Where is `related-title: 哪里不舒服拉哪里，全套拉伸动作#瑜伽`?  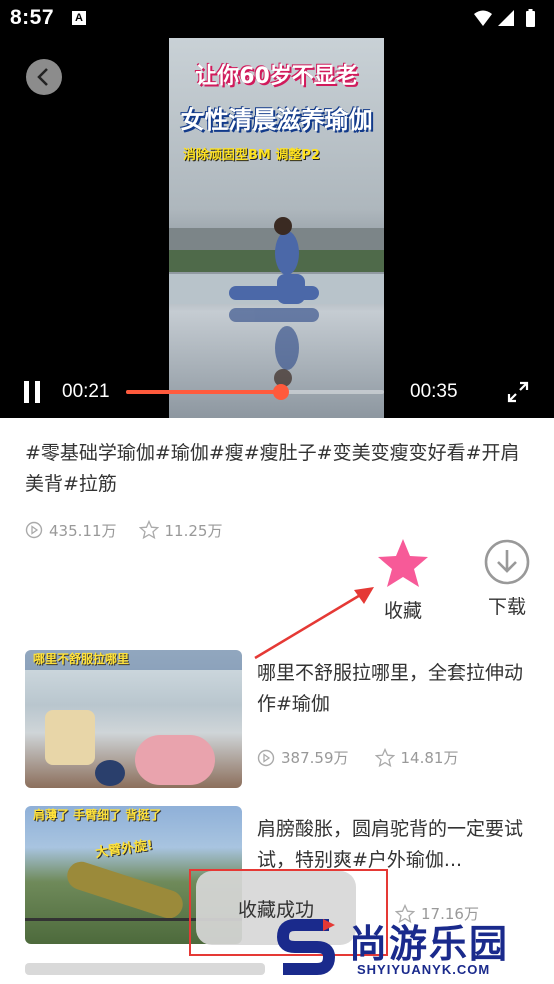
related-title: 哪里不舒服拉哪里，全套拉伸动作#瑜伽 is located at coordinates (390, 688).